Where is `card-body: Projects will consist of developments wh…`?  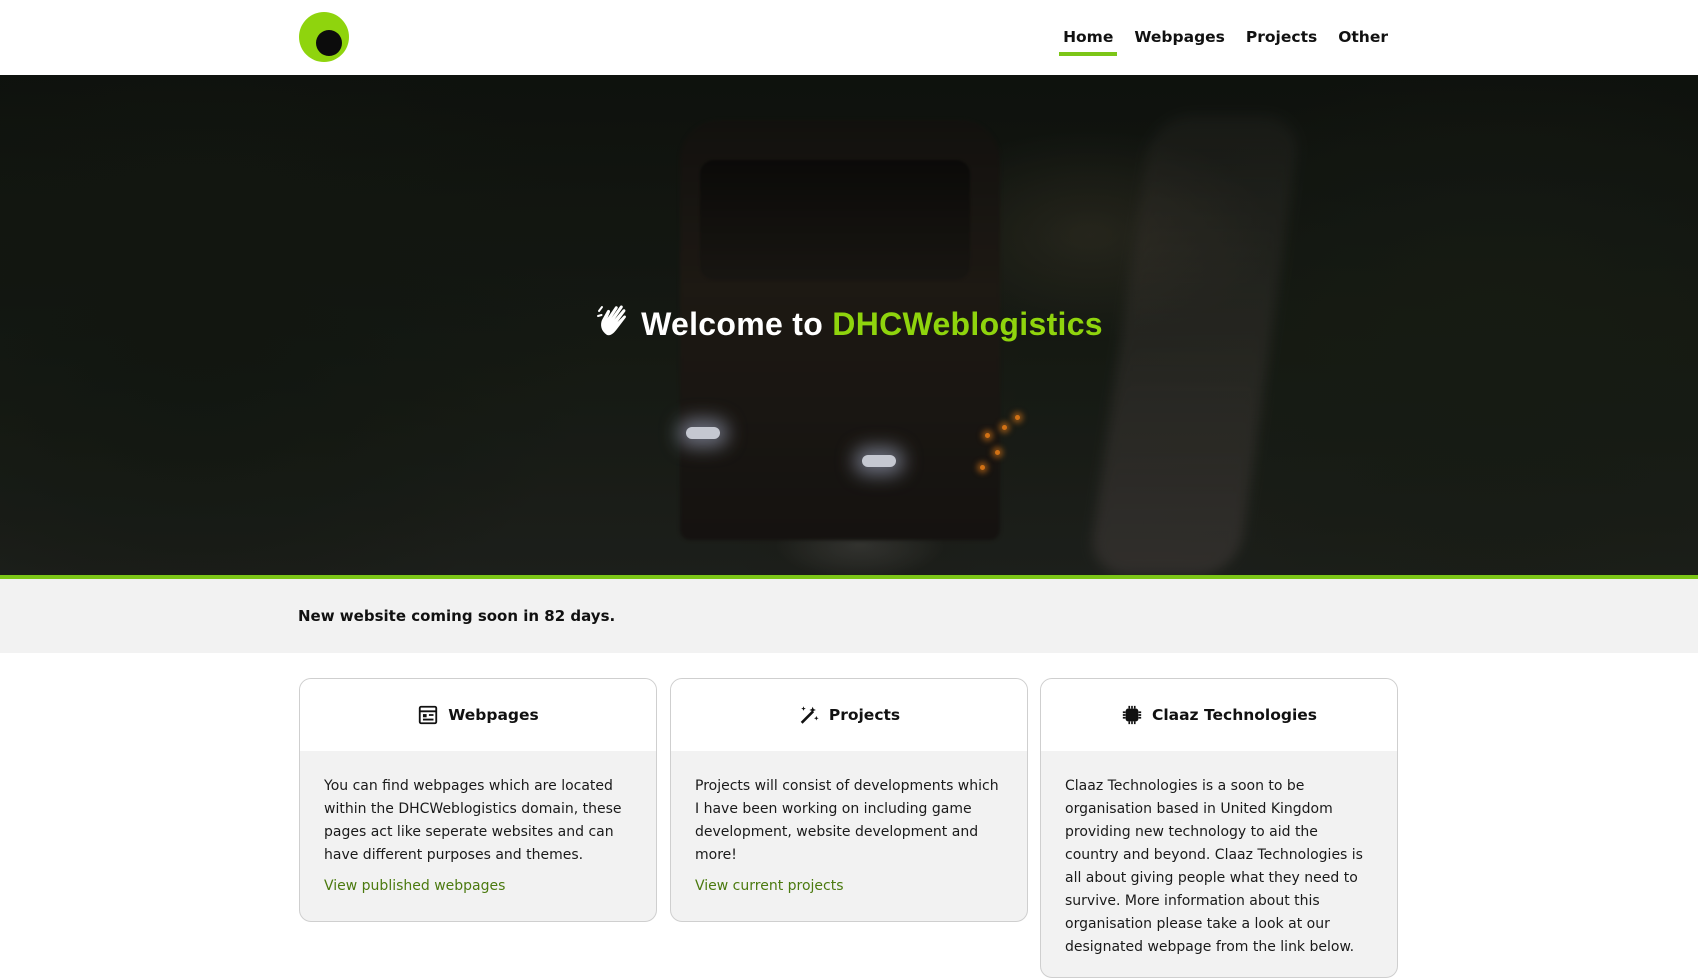 card-body: Projects will consist of developments wh… is located at coordinates (849, 834).